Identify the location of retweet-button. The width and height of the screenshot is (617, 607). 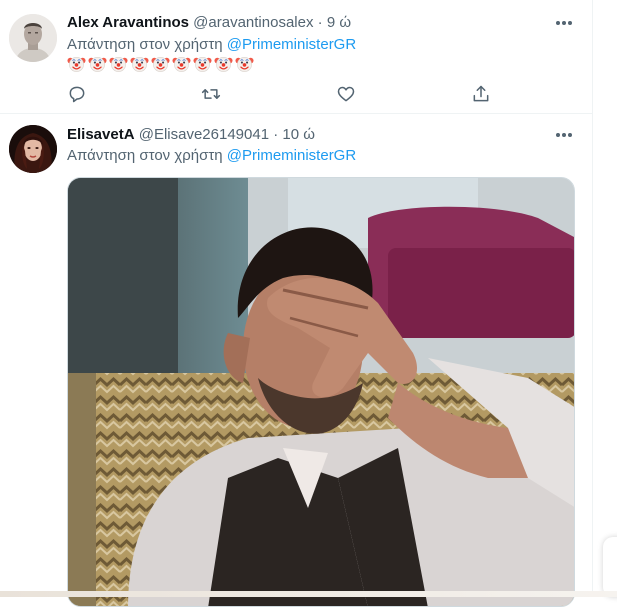
(212, 95).